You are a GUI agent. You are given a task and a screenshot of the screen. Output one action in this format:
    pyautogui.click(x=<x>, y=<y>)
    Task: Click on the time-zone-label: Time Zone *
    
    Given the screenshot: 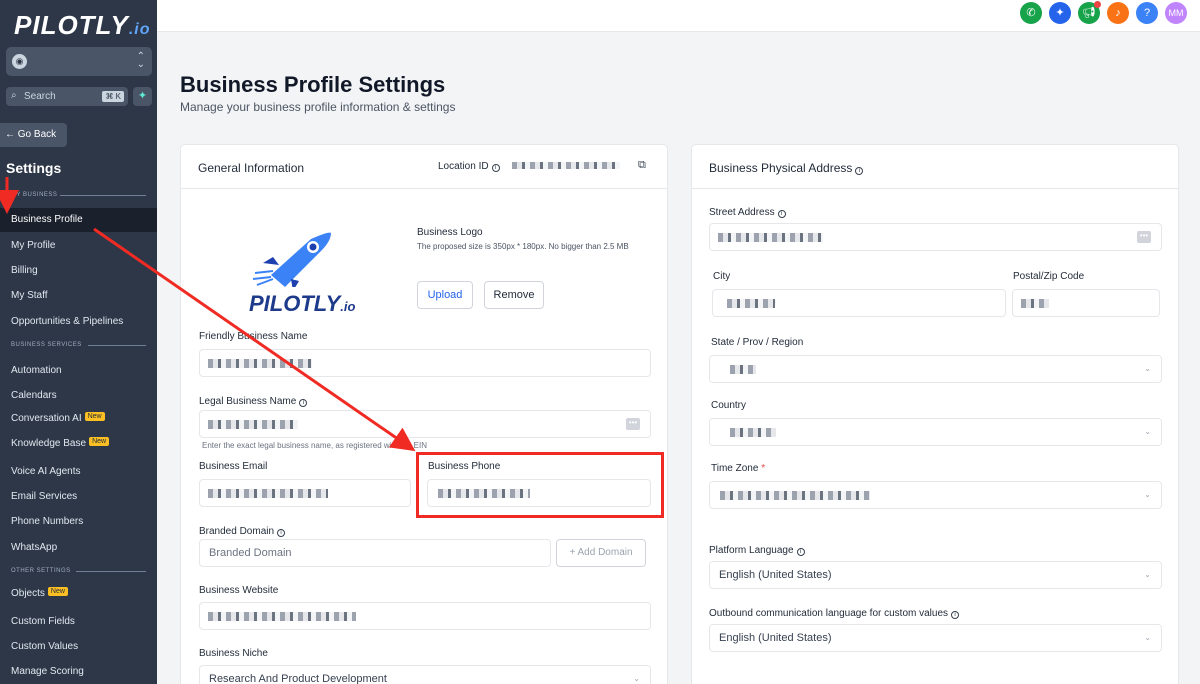 What is the action you would take?
    pyautogui.click(x=738, y=468)
    